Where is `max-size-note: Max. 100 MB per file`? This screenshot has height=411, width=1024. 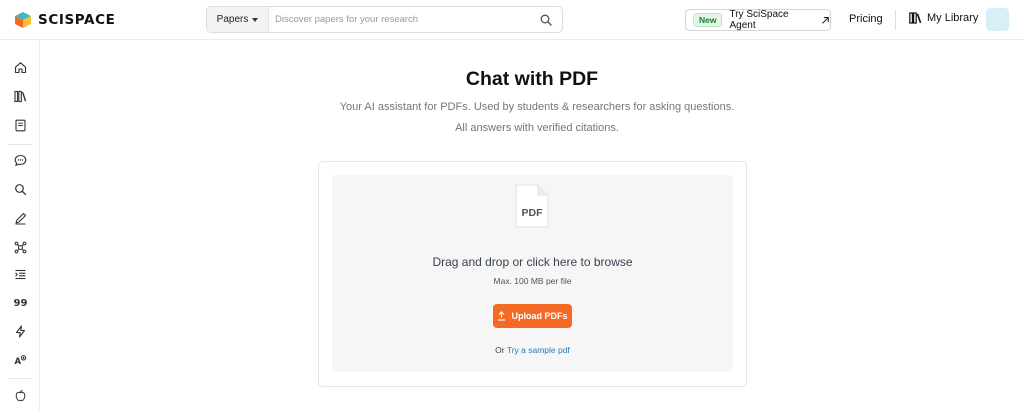 max-size-note: Max. 100 MB per file is located at coordinates (532, 281).